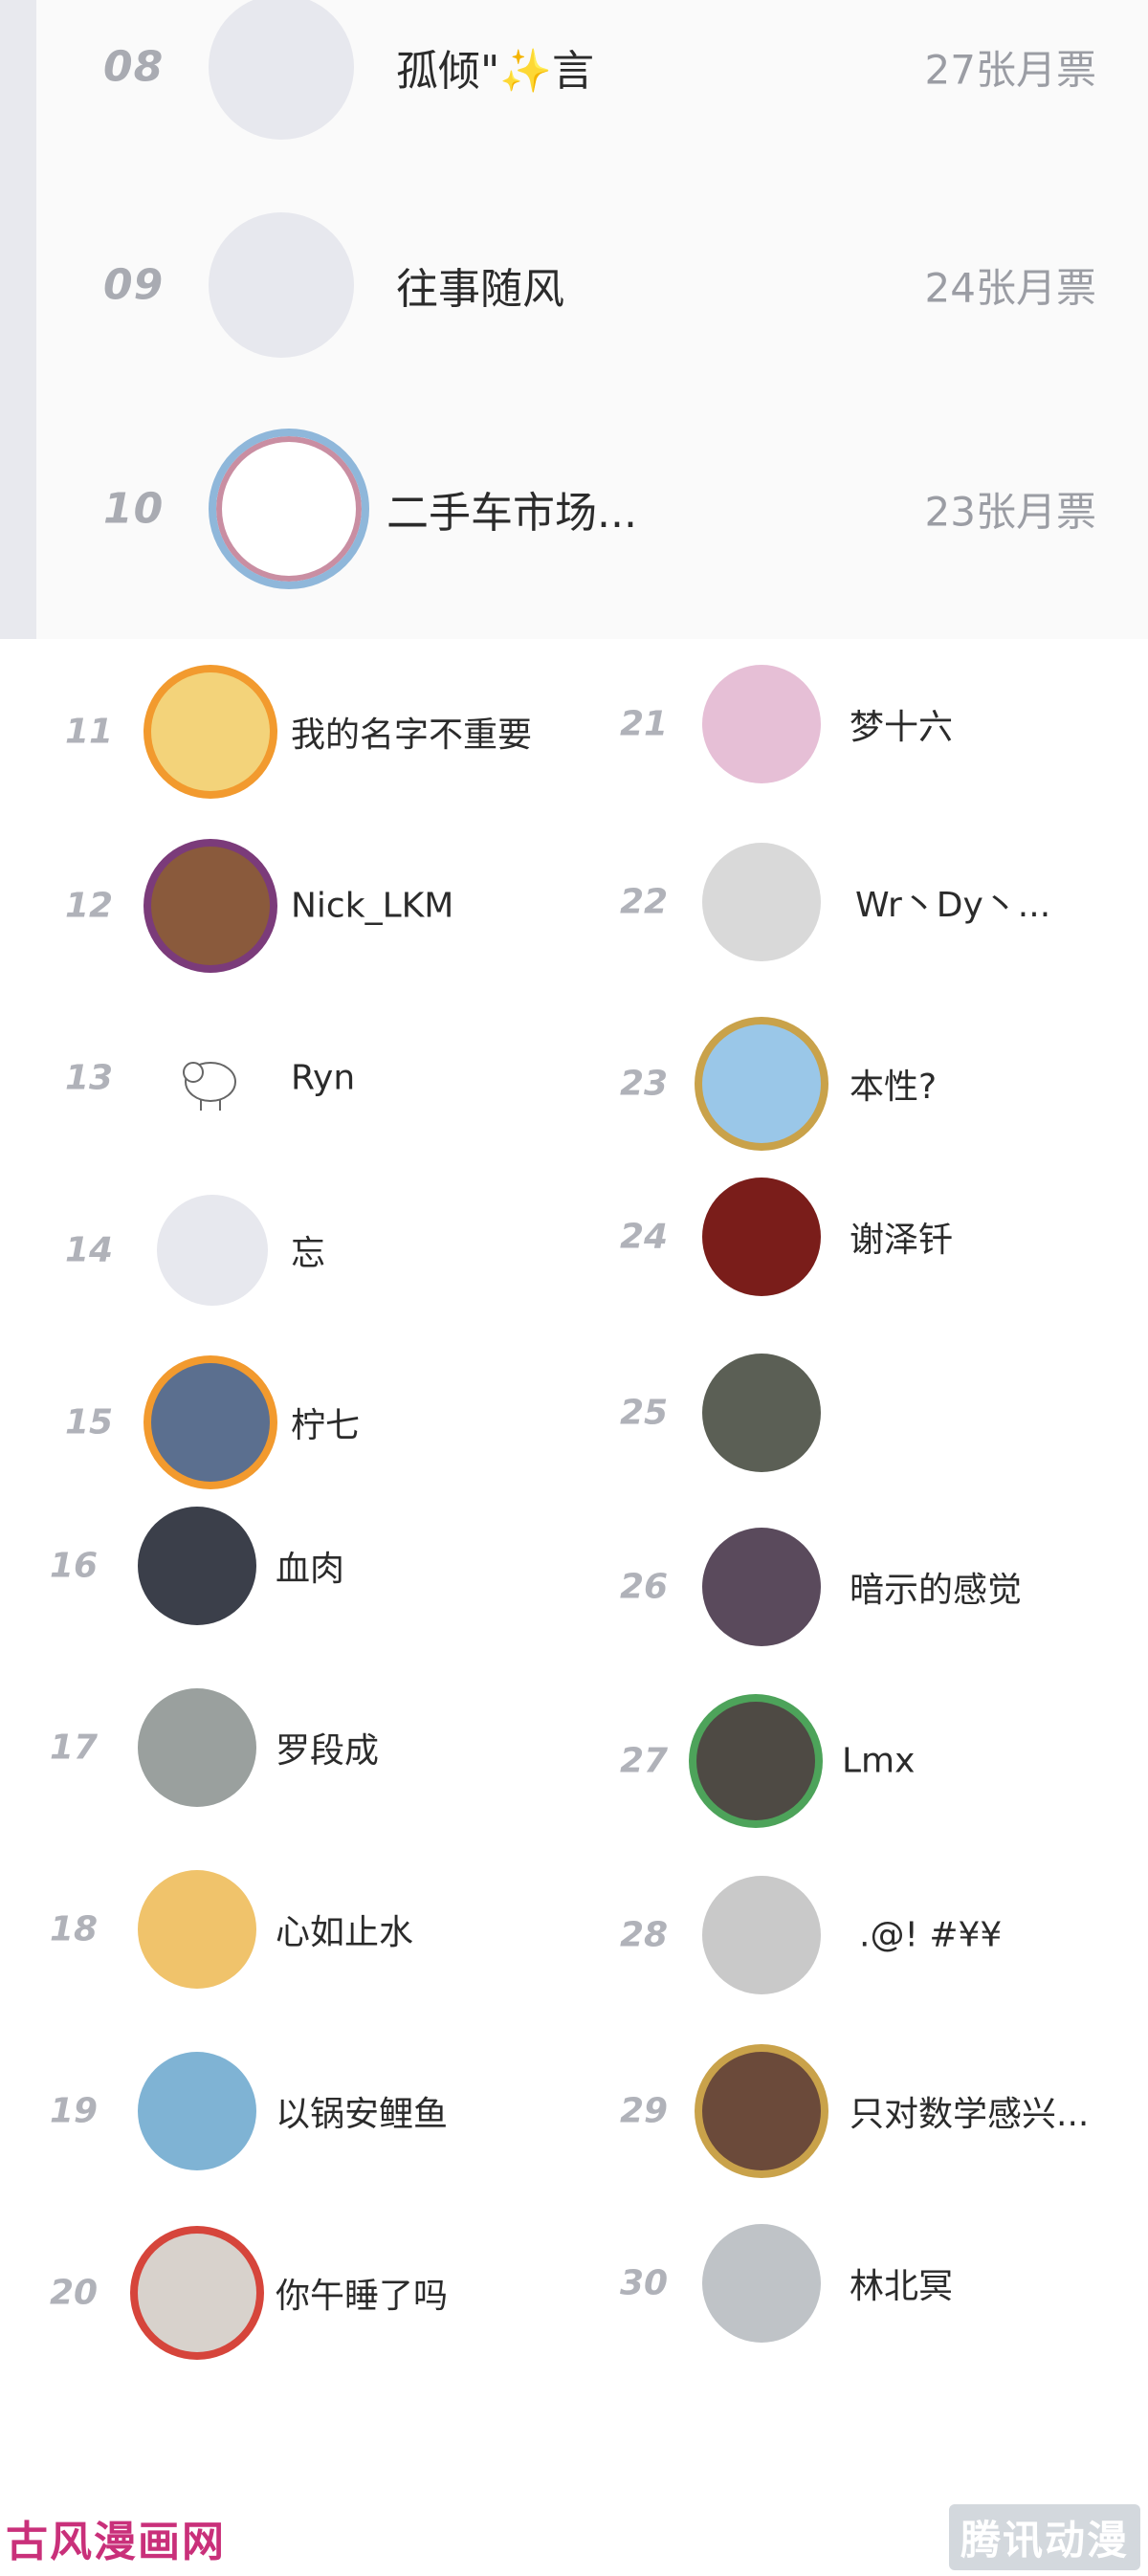  I want to click on list-item: 19 以锅安鲤鱼, so click(298, 2111).